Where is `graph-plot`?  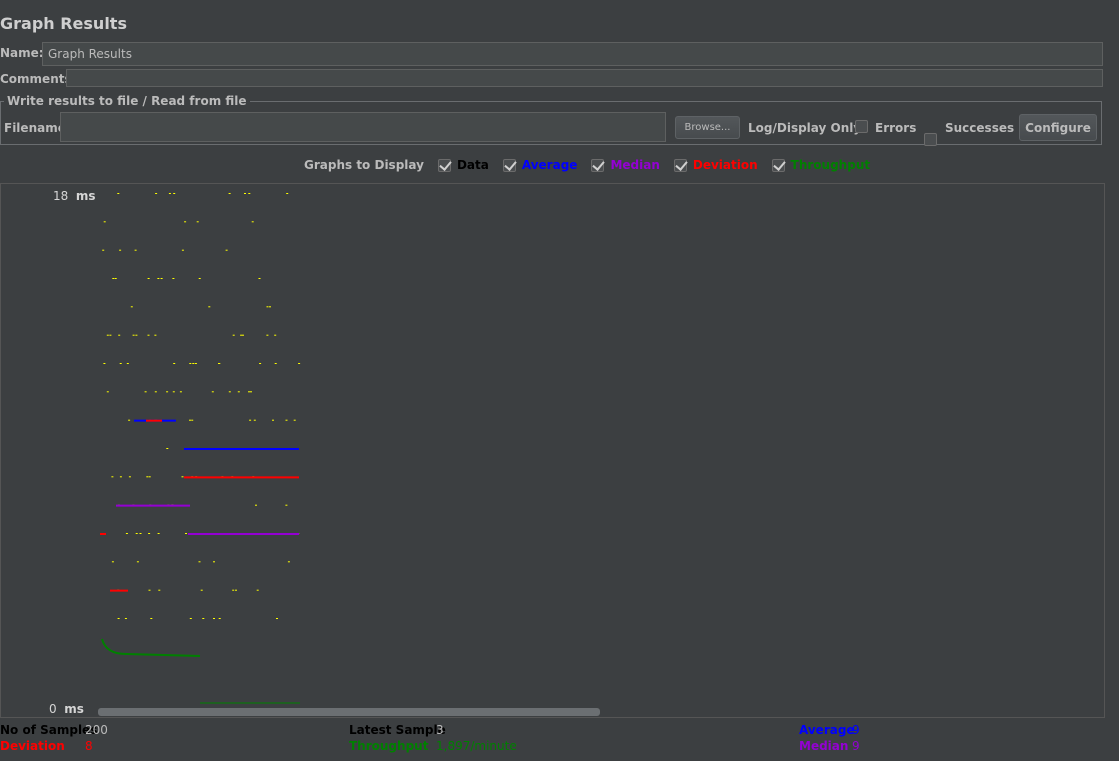
graph-plot is located at coordinates (200, 448).